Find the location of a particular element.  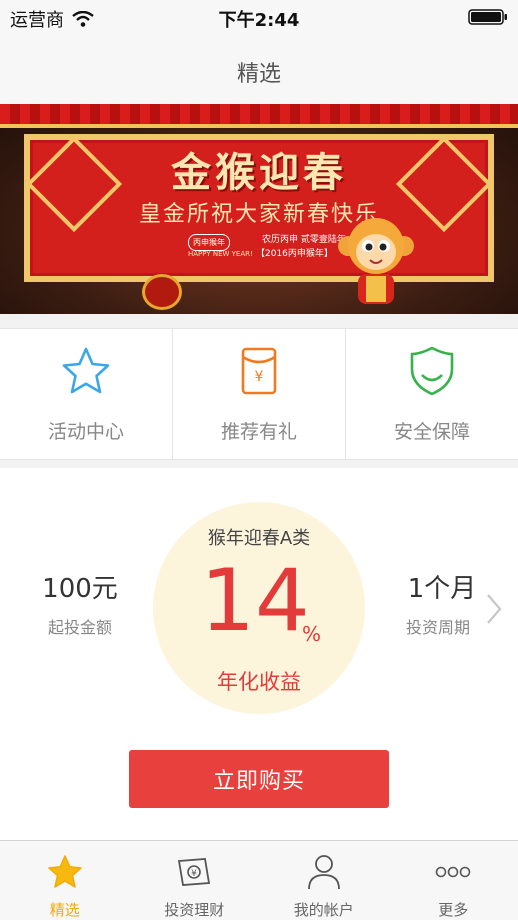

monkey-mascot-icon is located at coordinates (376, 261).